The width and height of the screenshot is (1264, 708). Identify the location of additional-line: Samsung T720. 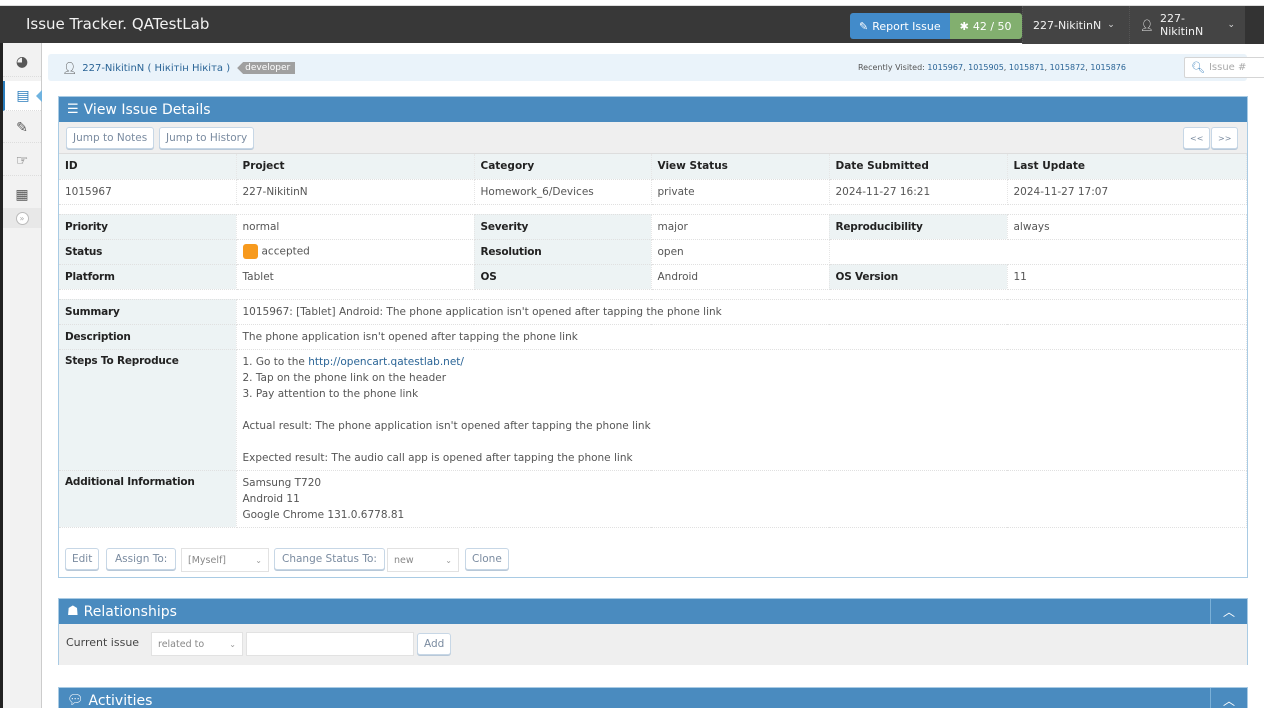
(282, 482).